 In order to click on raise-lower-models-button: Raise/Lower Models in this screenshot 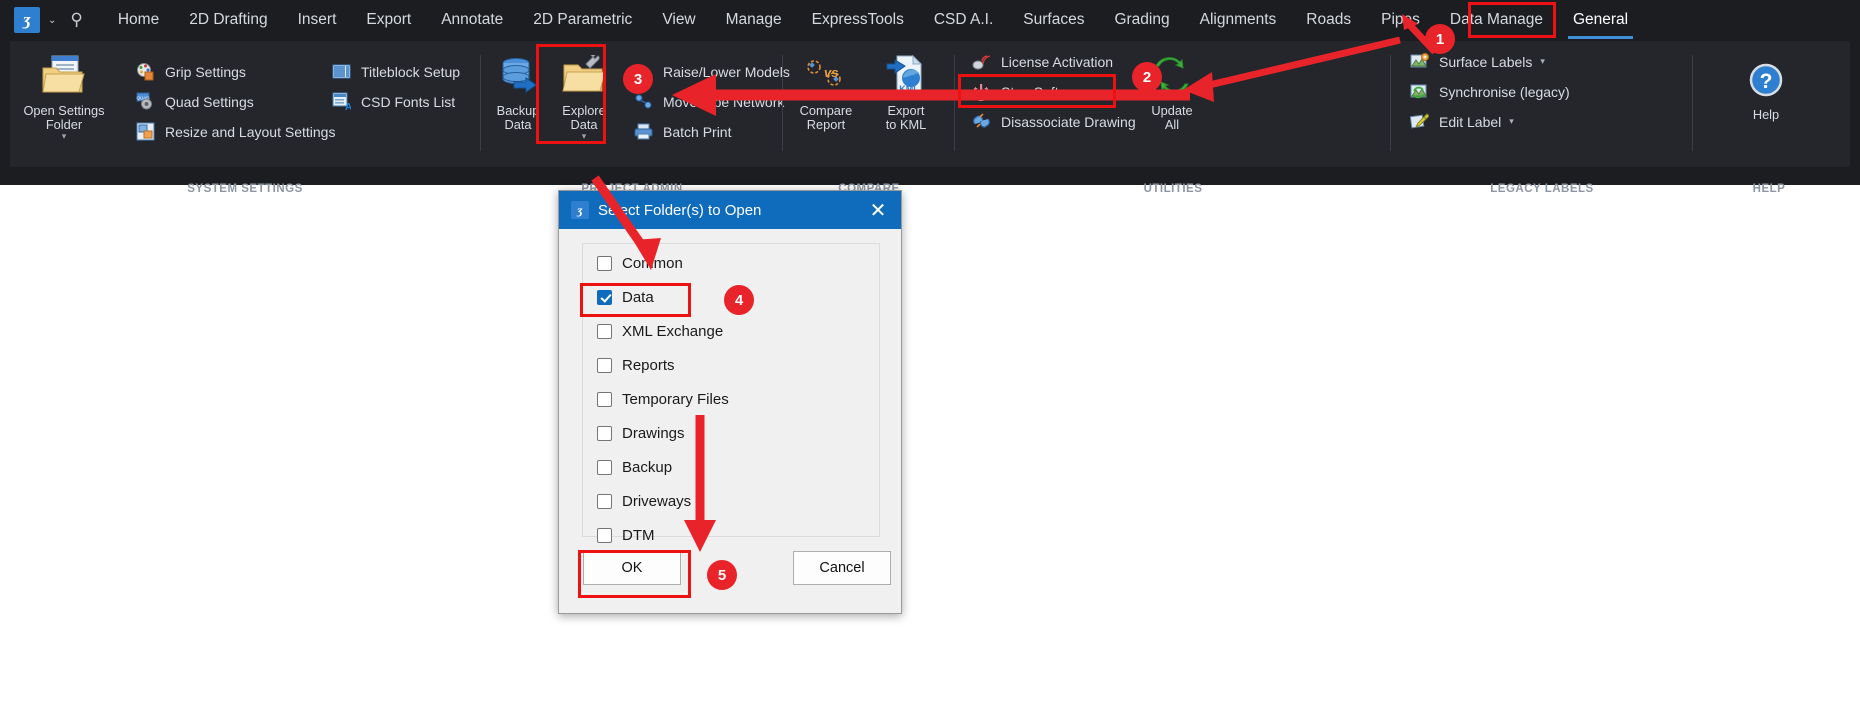, I will do `click(711, 71)`.